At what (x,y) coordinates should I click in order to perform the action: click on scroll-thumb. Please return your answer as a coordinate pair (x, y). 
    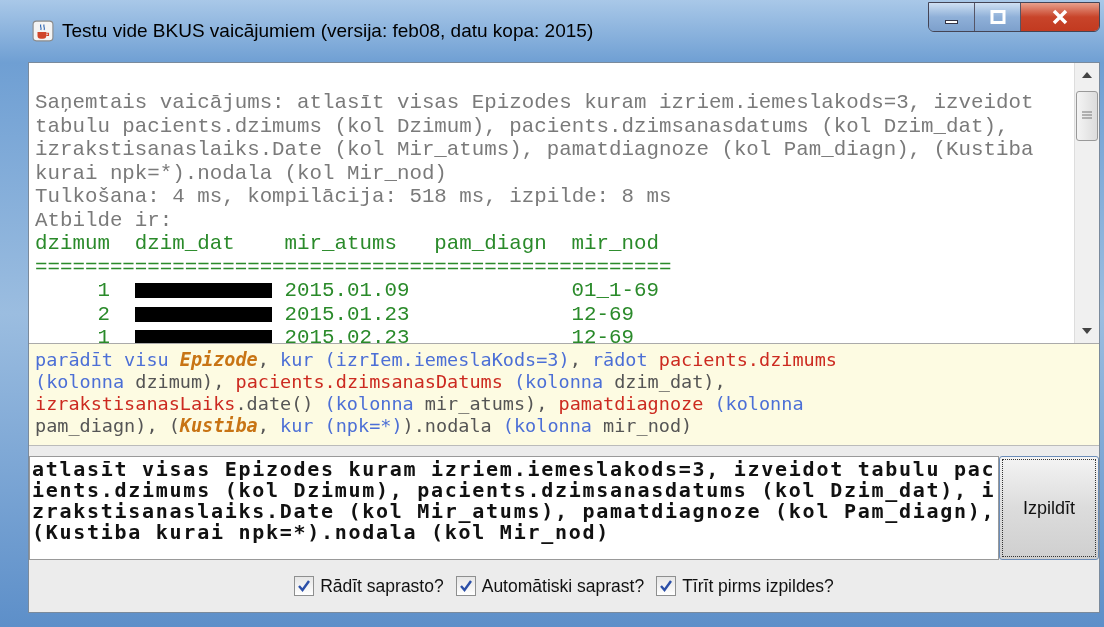
    Looking at the image, I should click on (1087, 116).